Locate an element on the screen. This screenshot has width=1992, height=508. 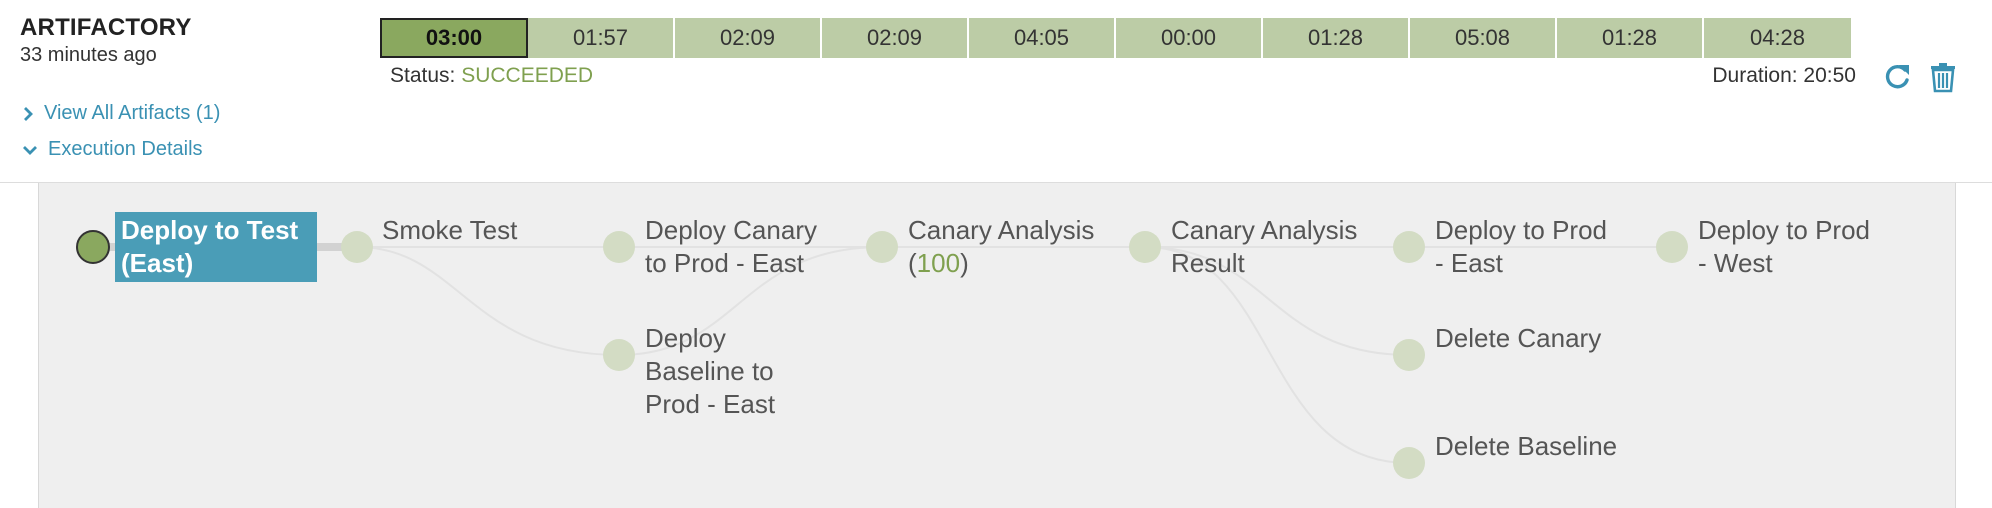
node-label-line: Deploy is located at coordinates (685, 338).